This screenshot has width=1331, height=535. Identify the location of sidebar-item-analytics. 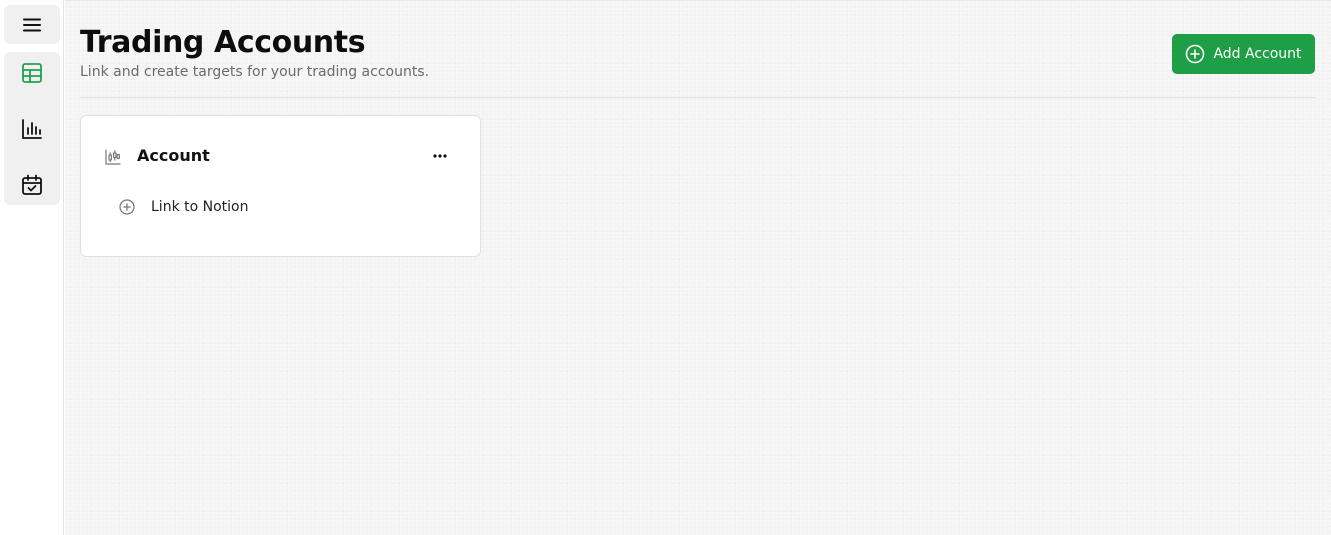
(32, 129).